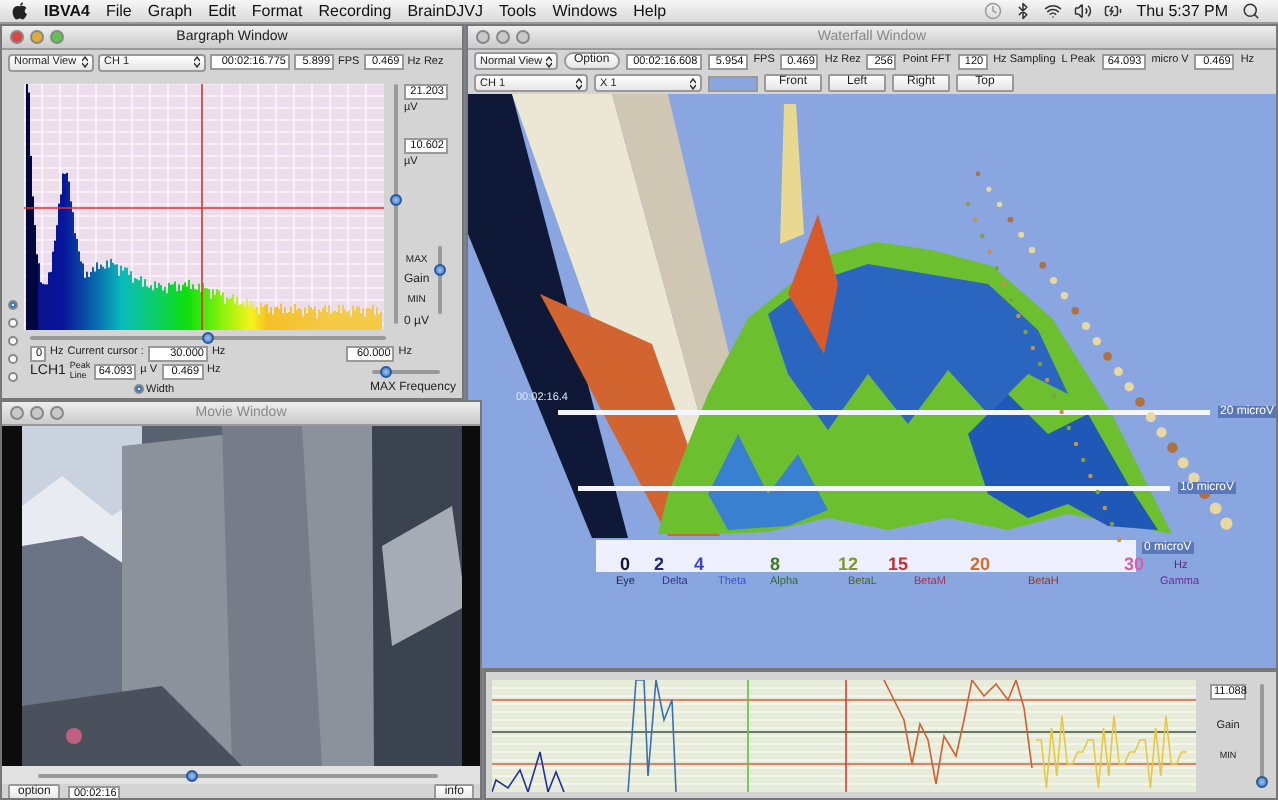  Describe the element at coordinates (445, 11) in the screenshot. I see `menu-item: BrainDJVJ` at that location.